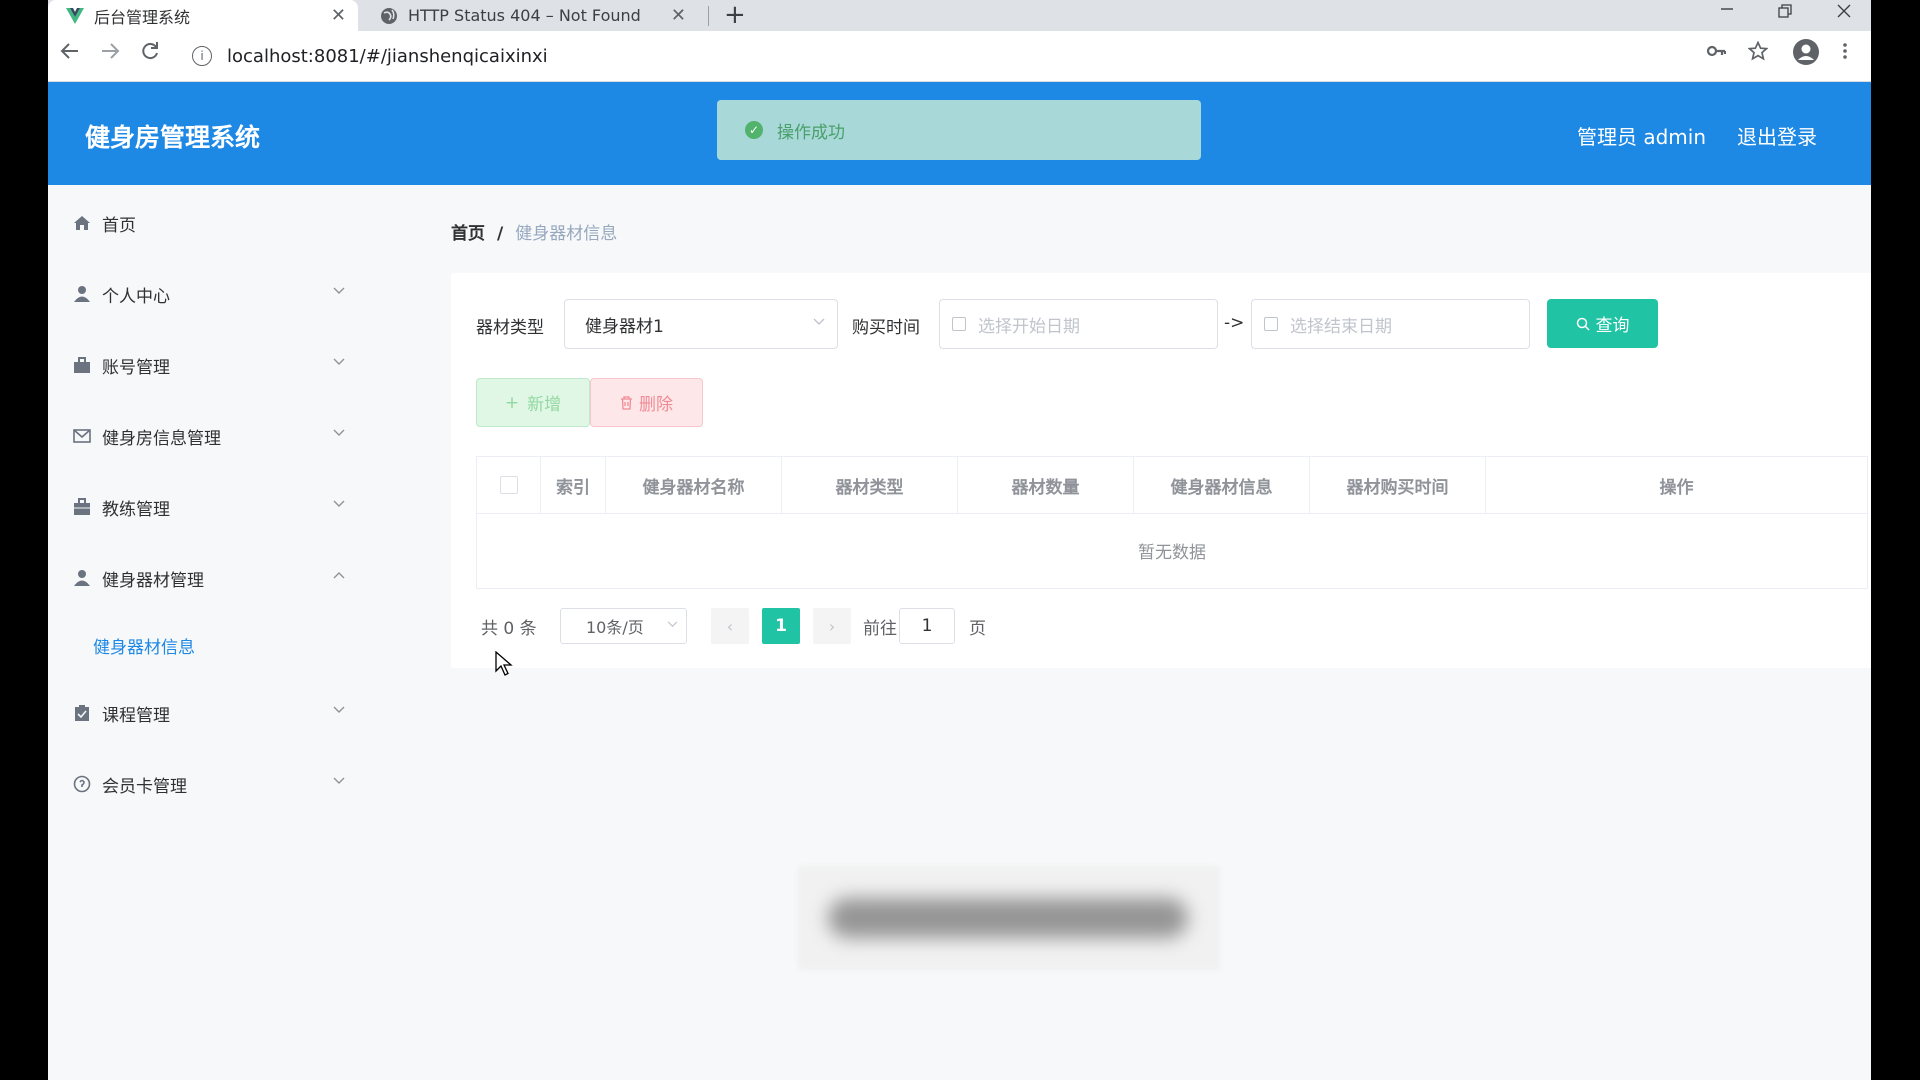 This screenshot has width=1920, height=1080. I want to click on type-select-value: 健身器材1, so click(624, 326).